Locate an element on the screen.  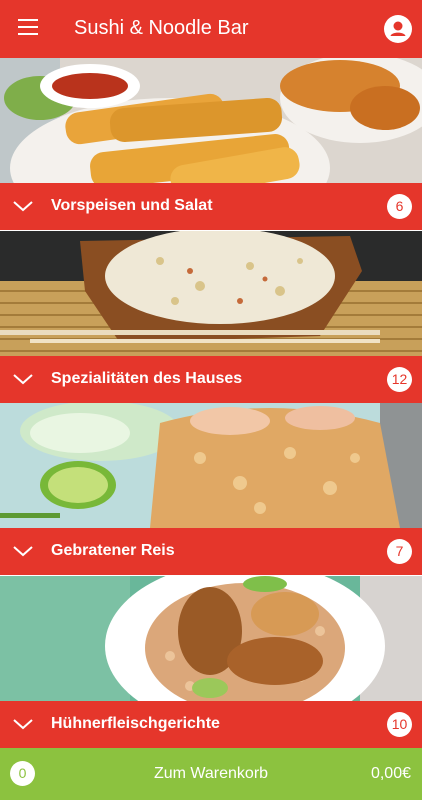
category-count-badge: 6 is located at coordinates (399, 206).